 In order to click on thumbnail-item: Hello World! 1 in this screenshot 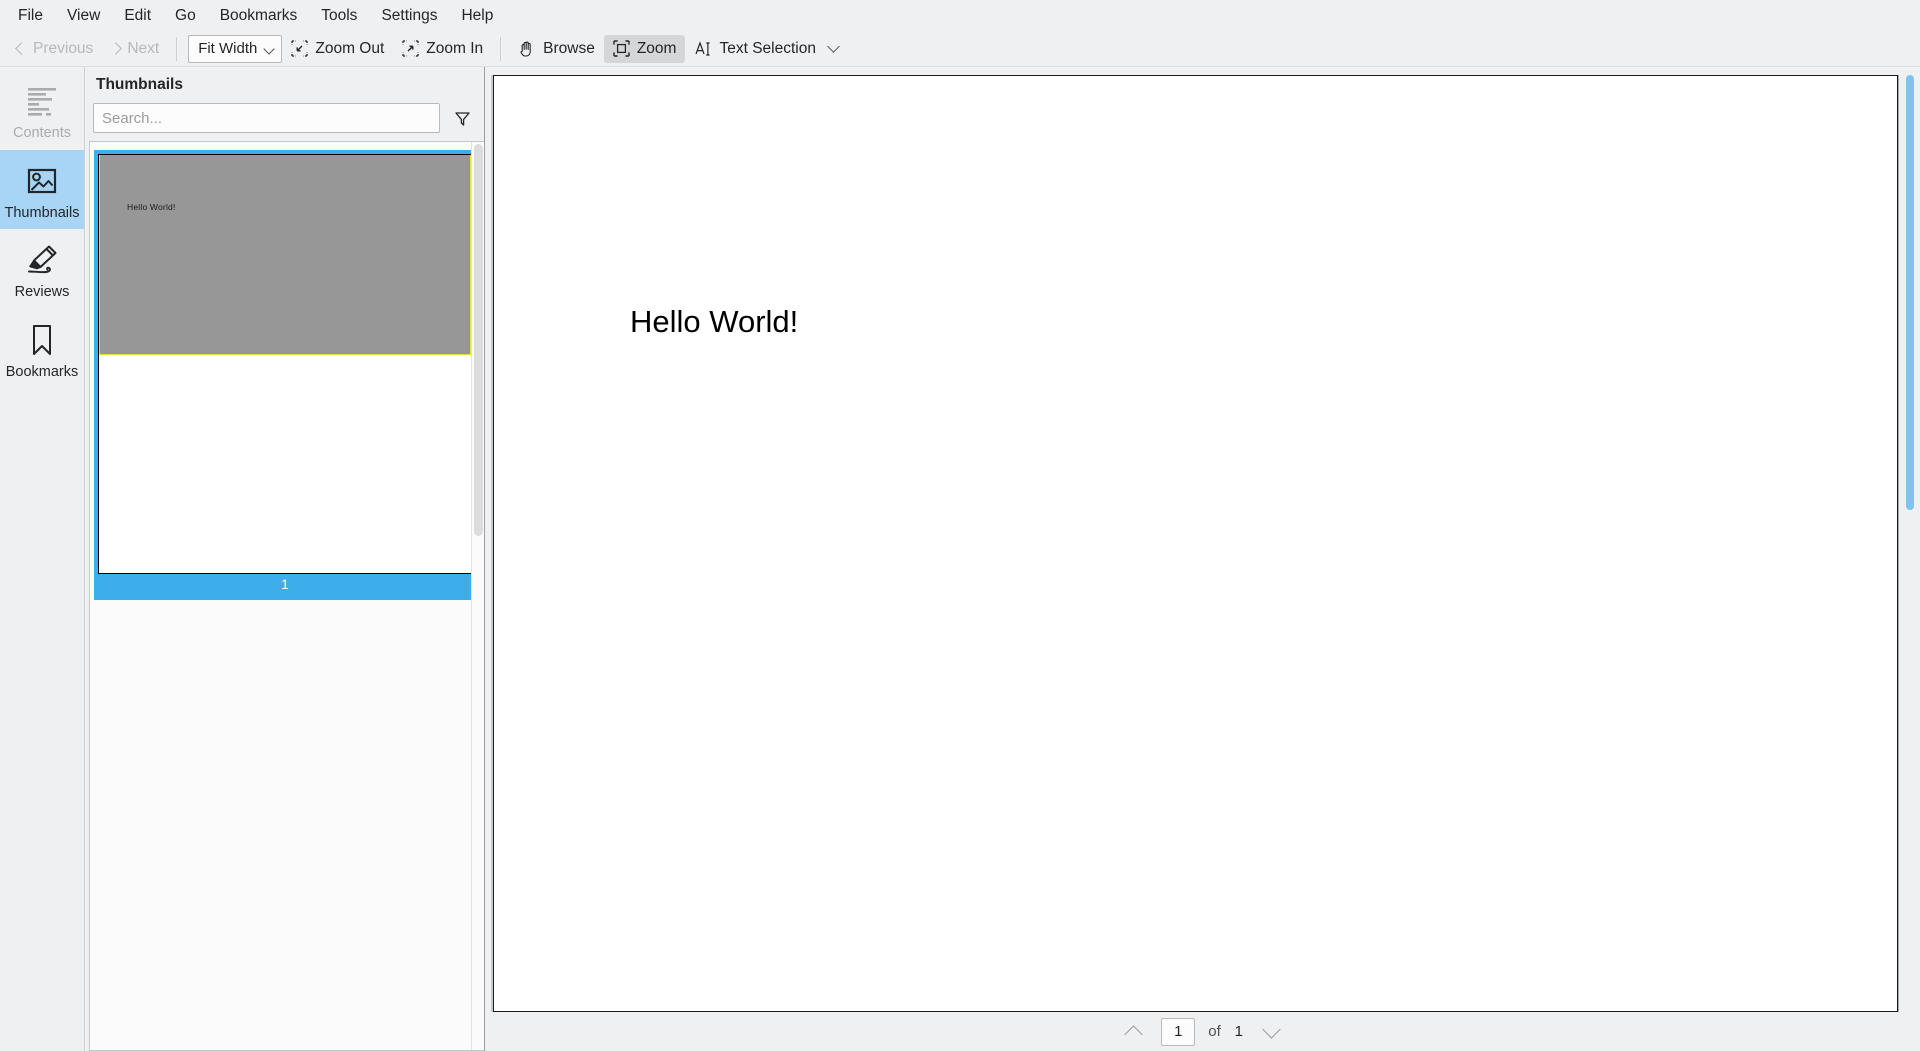, I will do `click(285, 375)`.